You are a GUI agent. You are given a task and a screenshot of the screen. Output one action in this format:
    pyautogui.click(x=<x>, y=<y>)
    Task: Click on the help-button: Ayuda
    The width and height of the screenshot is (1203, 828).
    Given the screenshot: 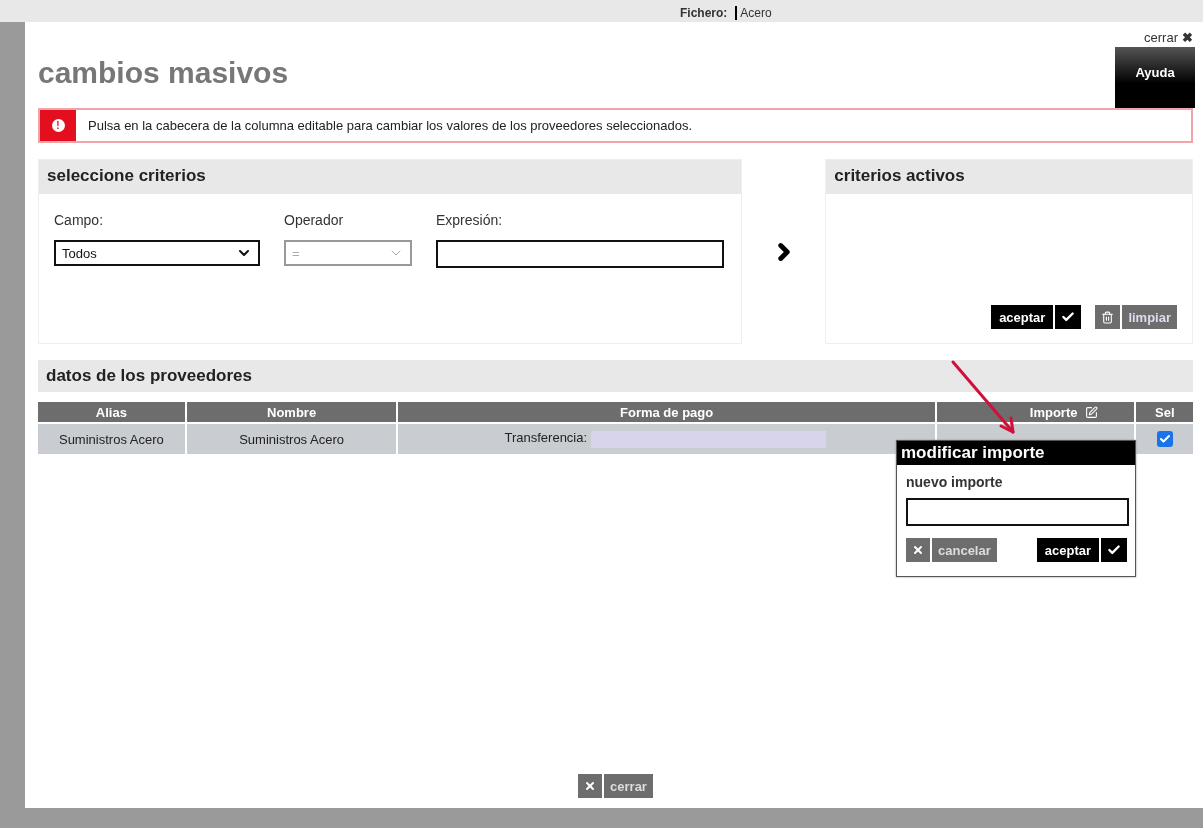 What is the action you would take?
    pyautogui.click(x=1155, y=77)
    